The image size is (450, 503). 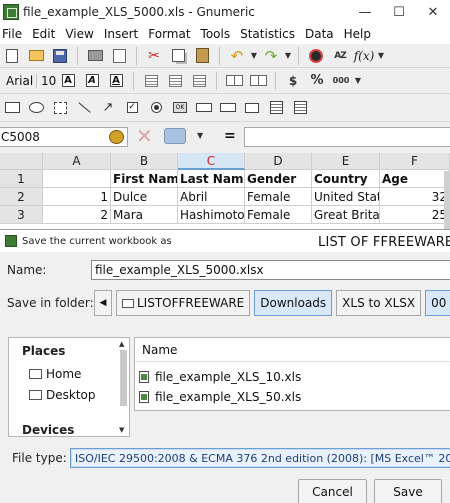 What do you see at coordinates (258, 81) in the screenshot?
I see `unmerge-cells-button` at bounding box center [258, 81].